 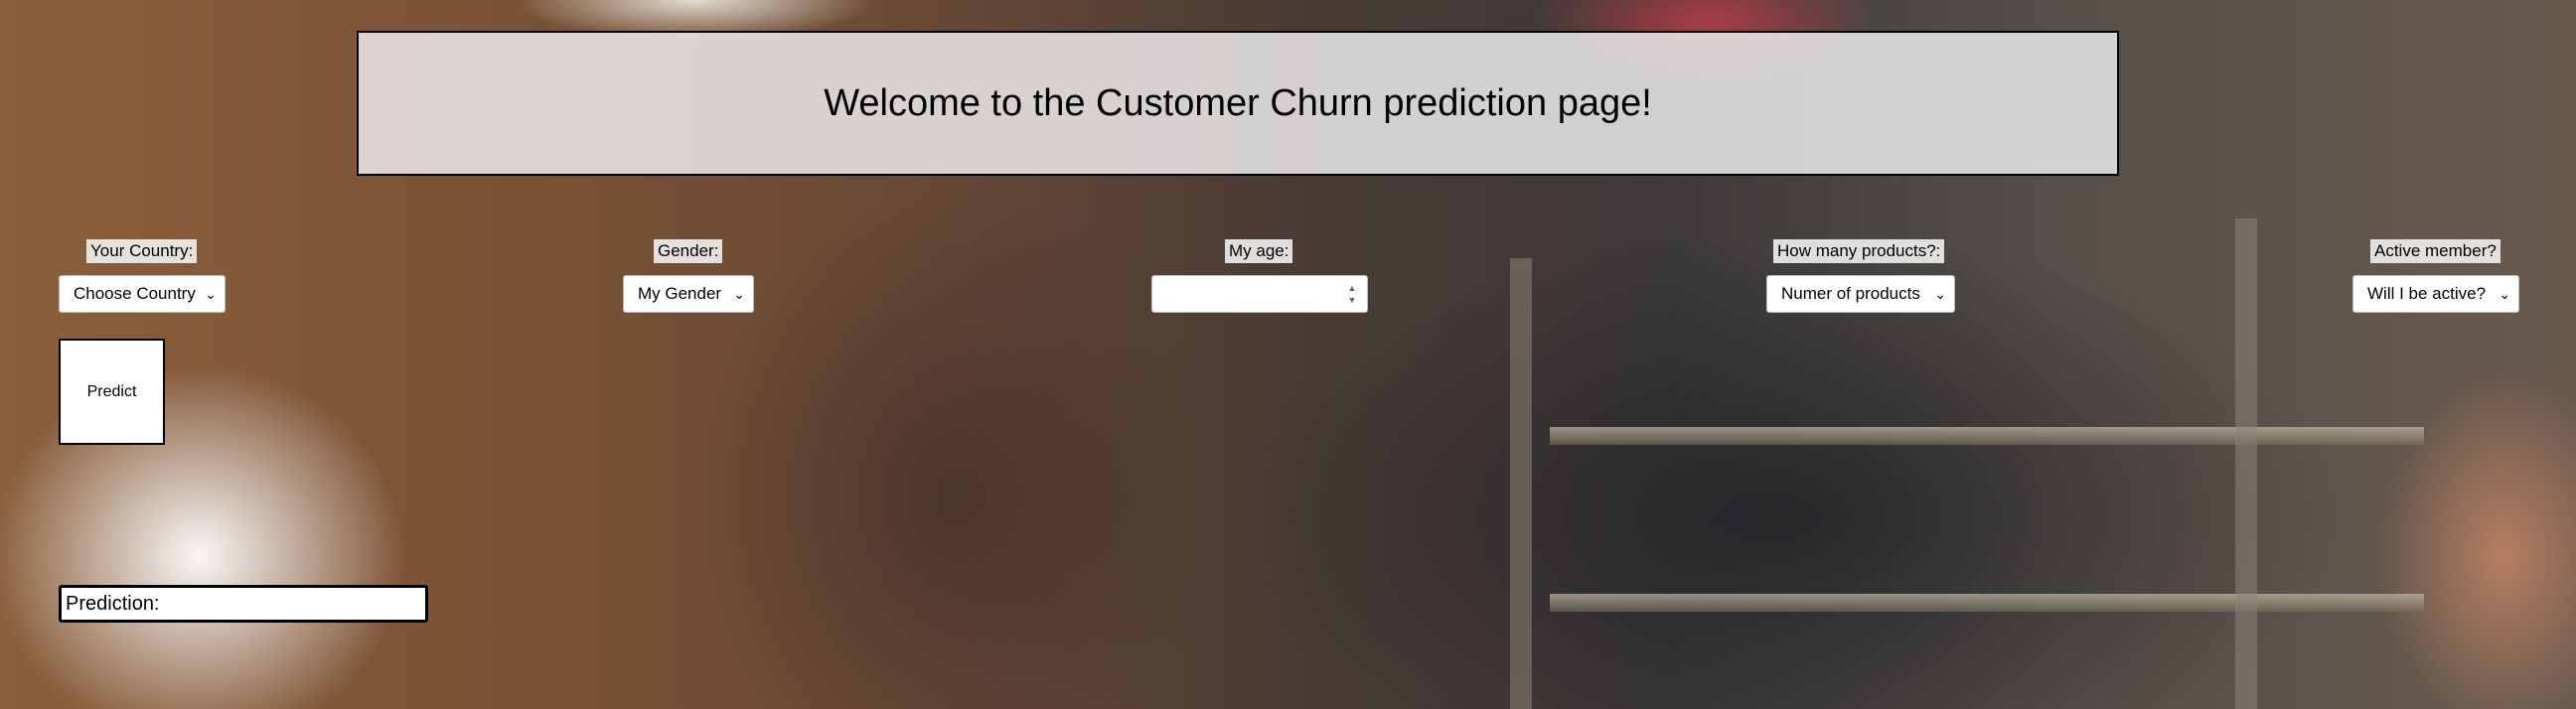 What do you see at coordinates (142, 251) in the screenshot?
I see `country-label: Your Country:` at bounding box center [142, 251].